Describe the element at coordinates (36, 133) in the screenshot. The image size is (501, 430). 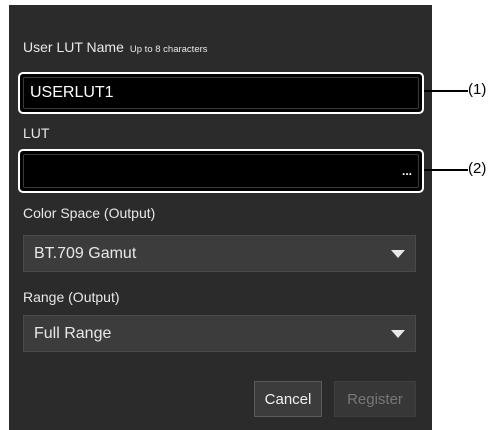
I see `lut-label: LUT` at that location.